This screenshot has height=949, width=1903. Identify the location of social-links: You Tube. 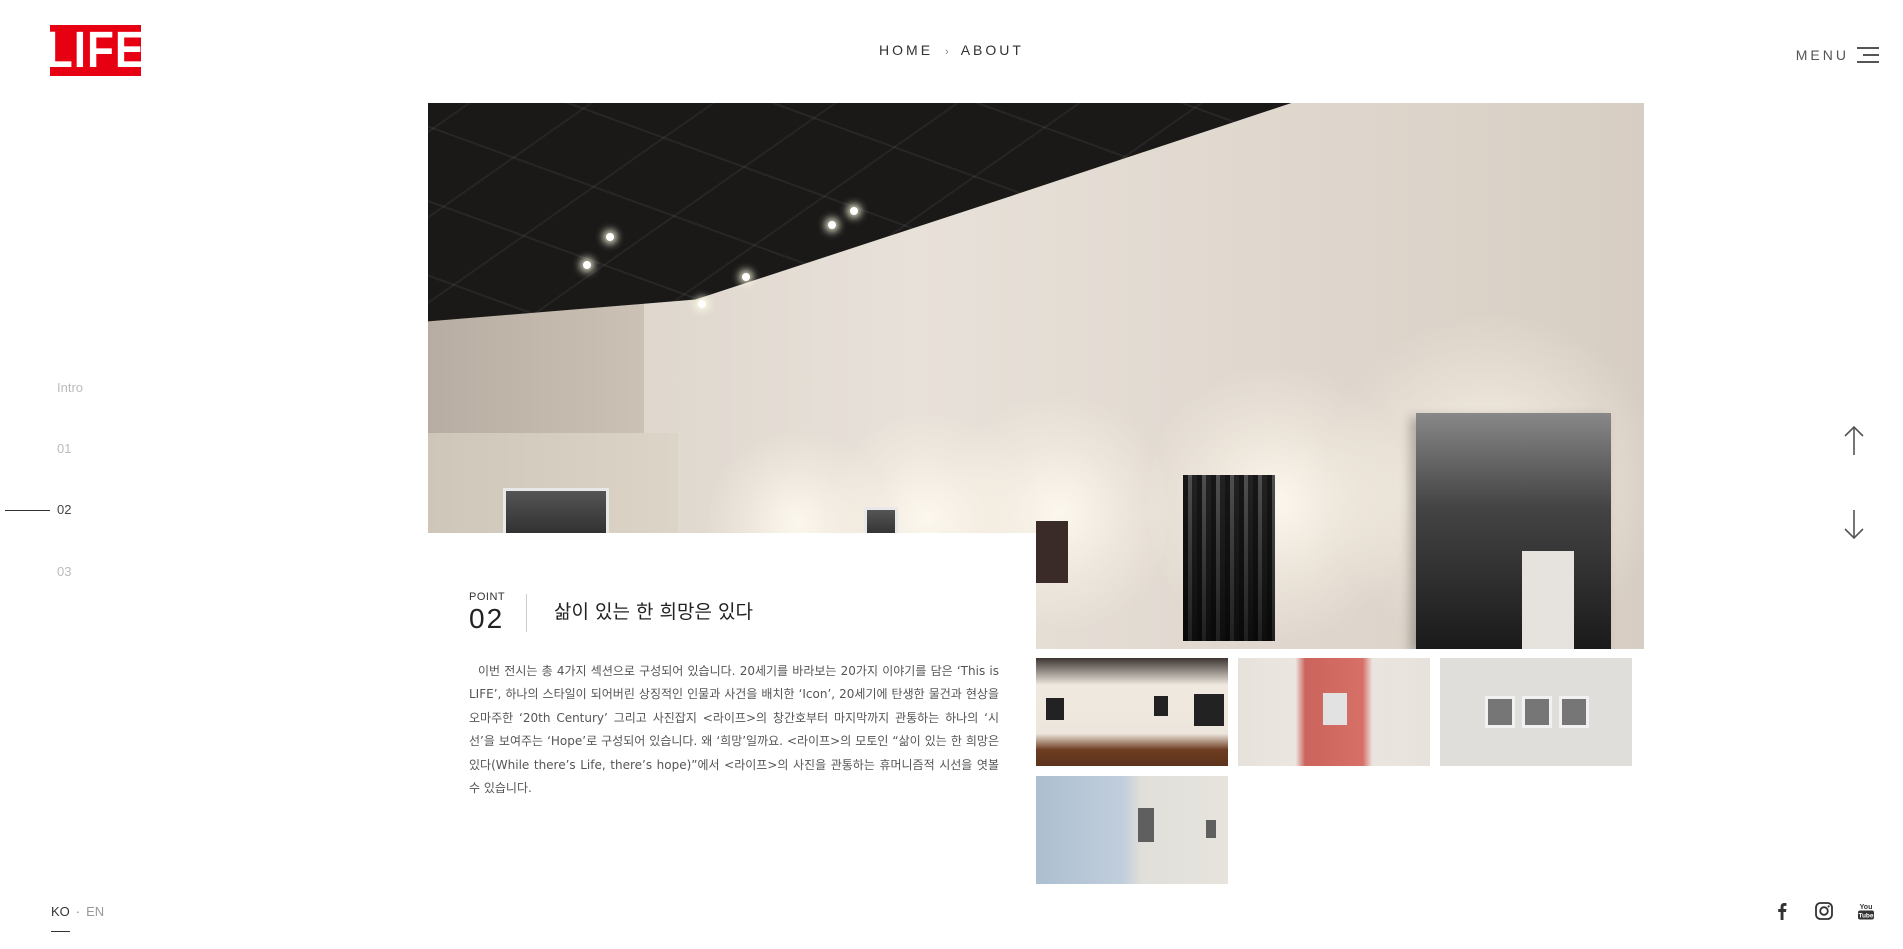
(1824, 911).